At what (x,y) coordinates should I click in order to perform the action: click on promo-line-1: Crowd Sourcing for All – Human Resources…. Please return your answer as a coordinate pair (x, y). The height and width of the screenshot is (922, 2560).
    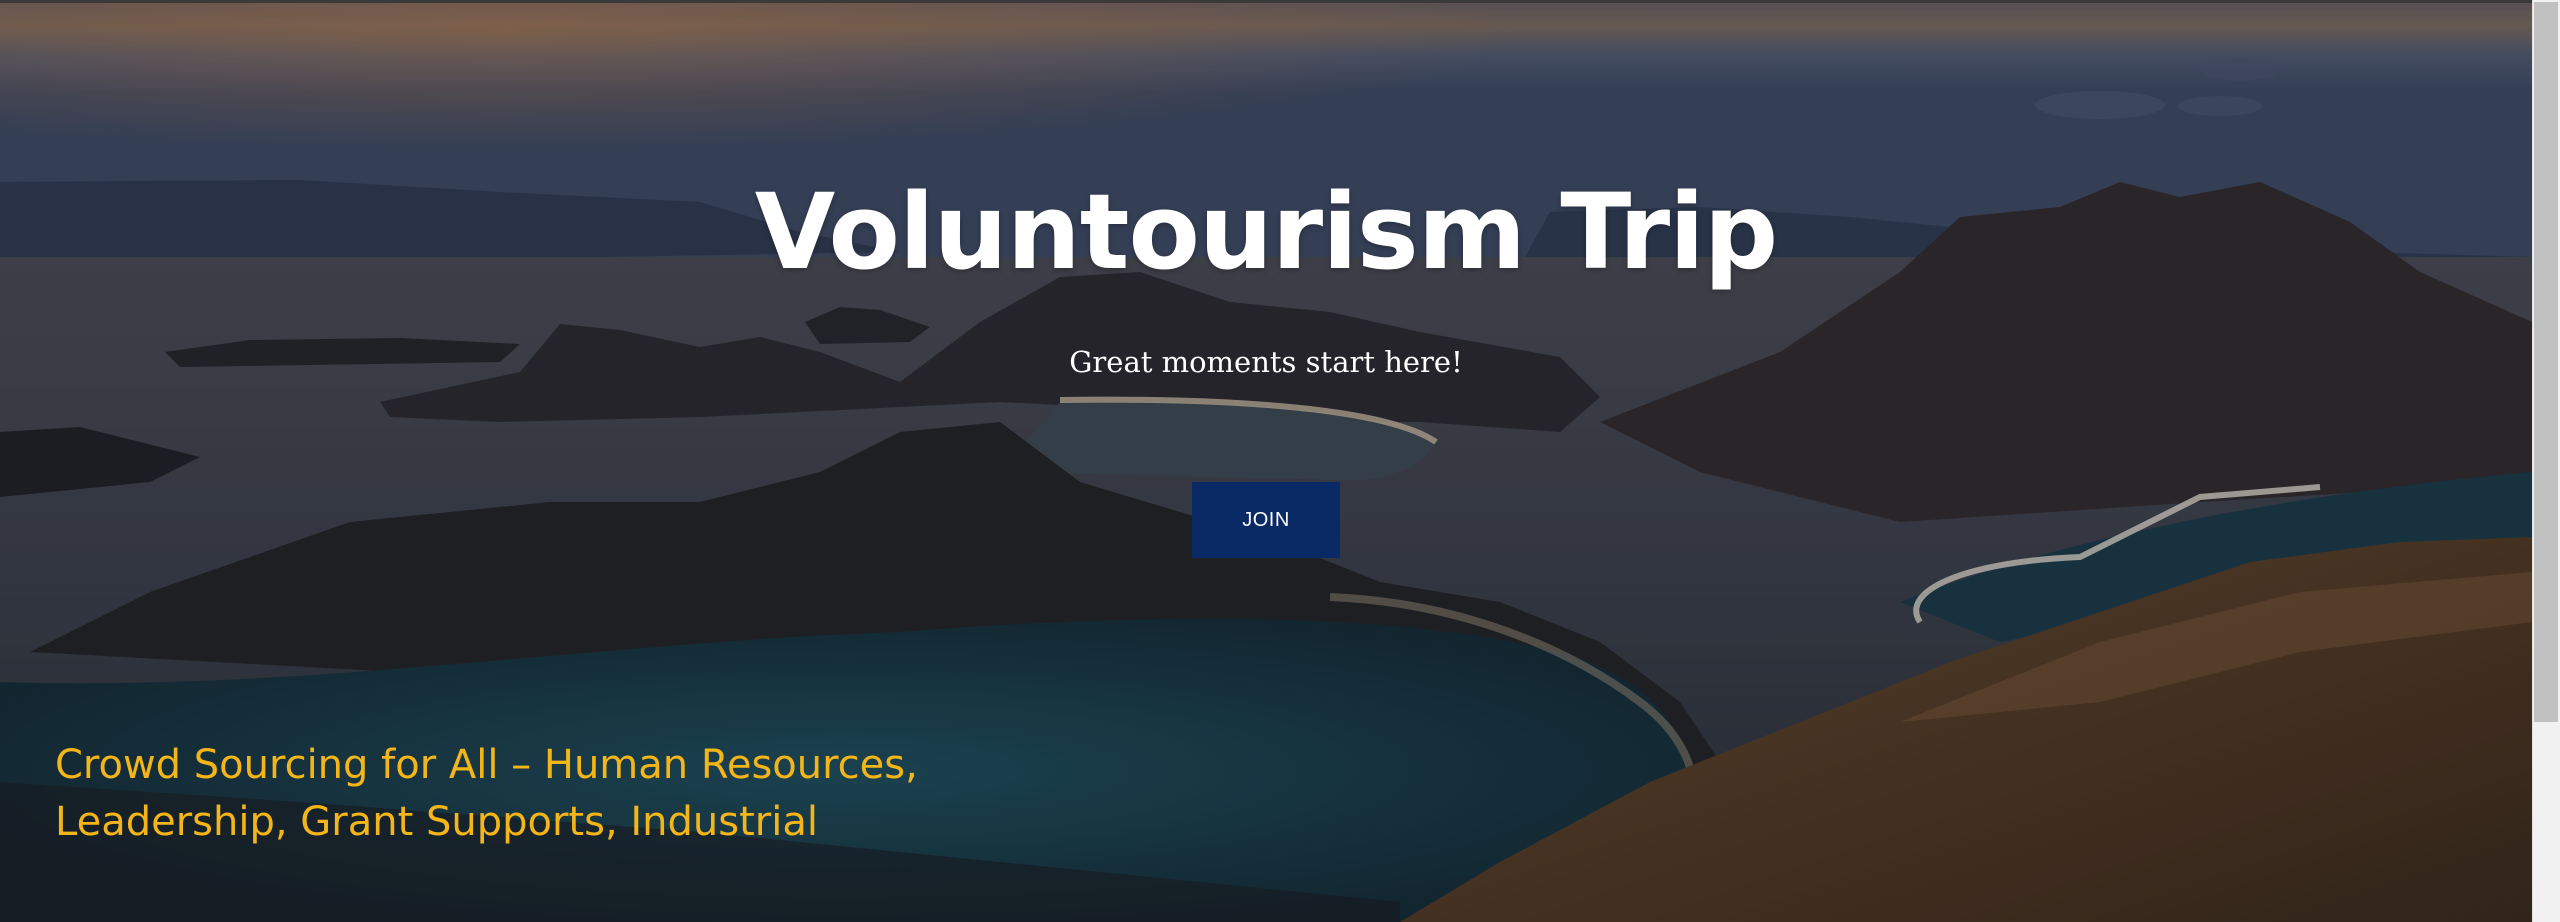
    Looking at the image, I should click on (486, 765).